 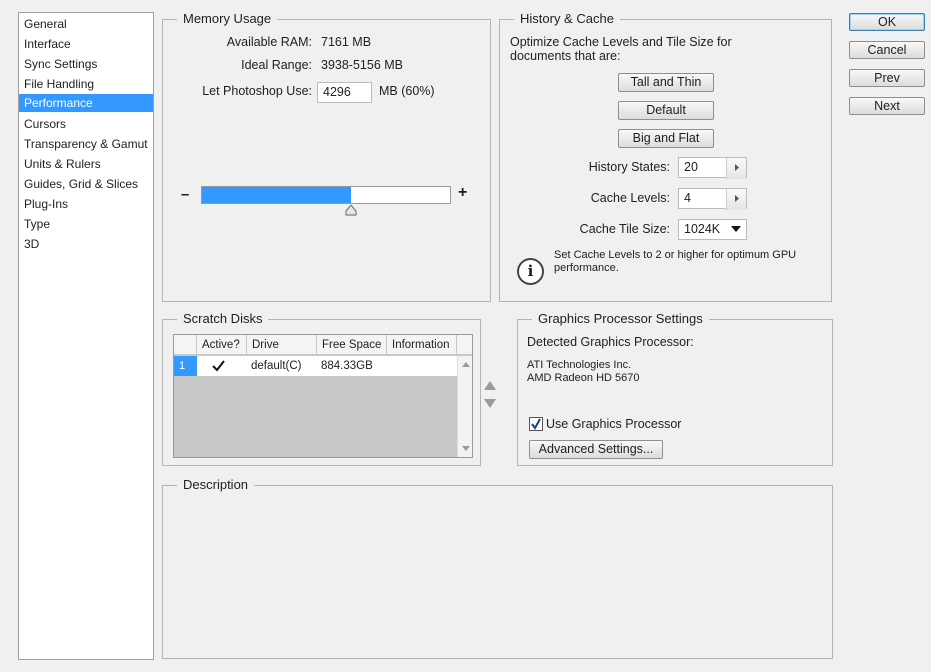 What do you see at coordinates (666, 138) in the screenshot?
I see `big-and-flat-button: Big and Flat` at bounding box center [666, 138].